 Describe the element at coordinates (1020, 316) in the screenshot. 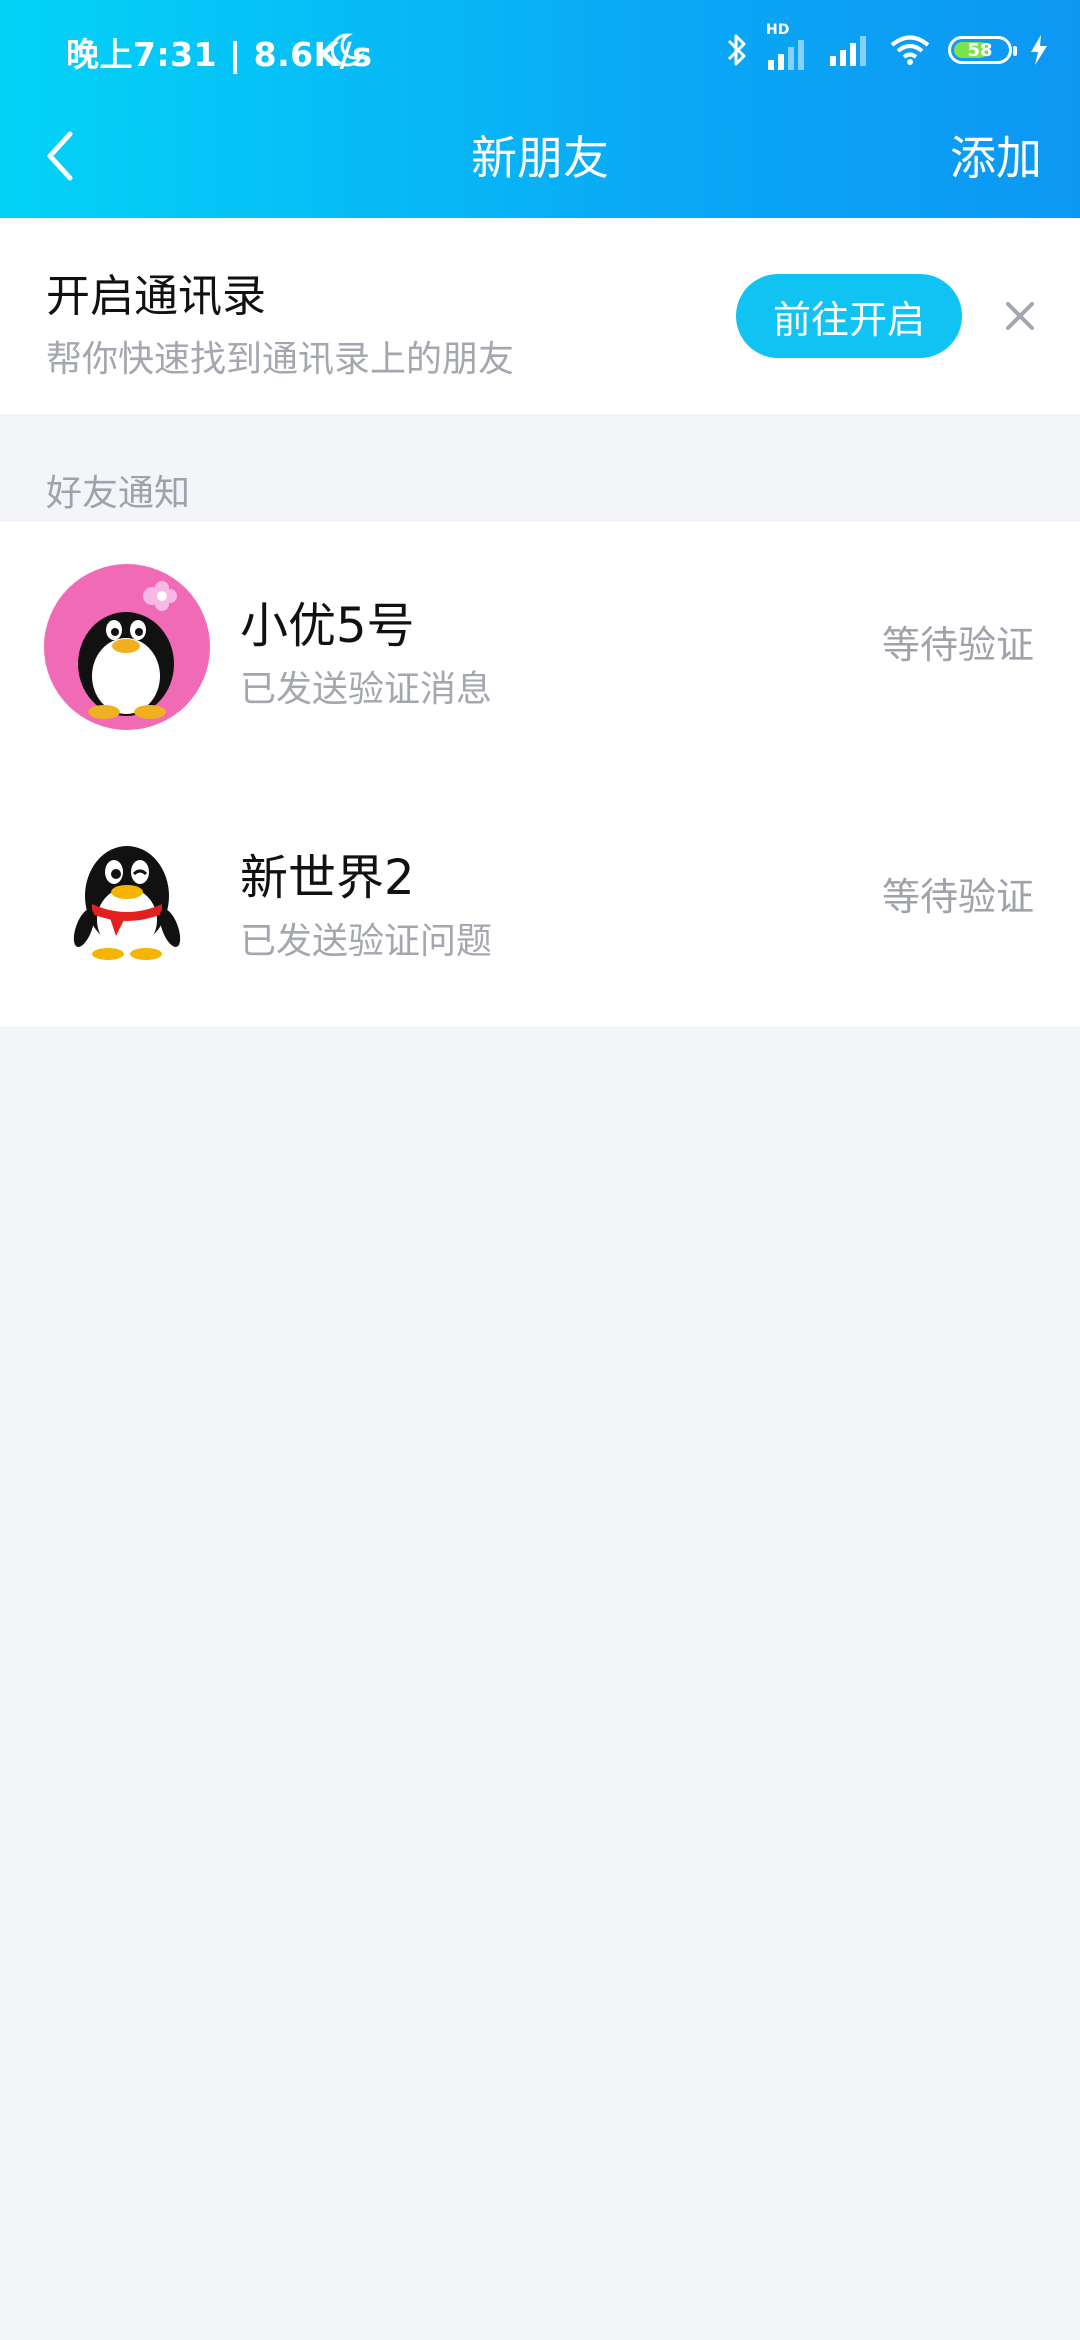

I see `close-icon` at that location.